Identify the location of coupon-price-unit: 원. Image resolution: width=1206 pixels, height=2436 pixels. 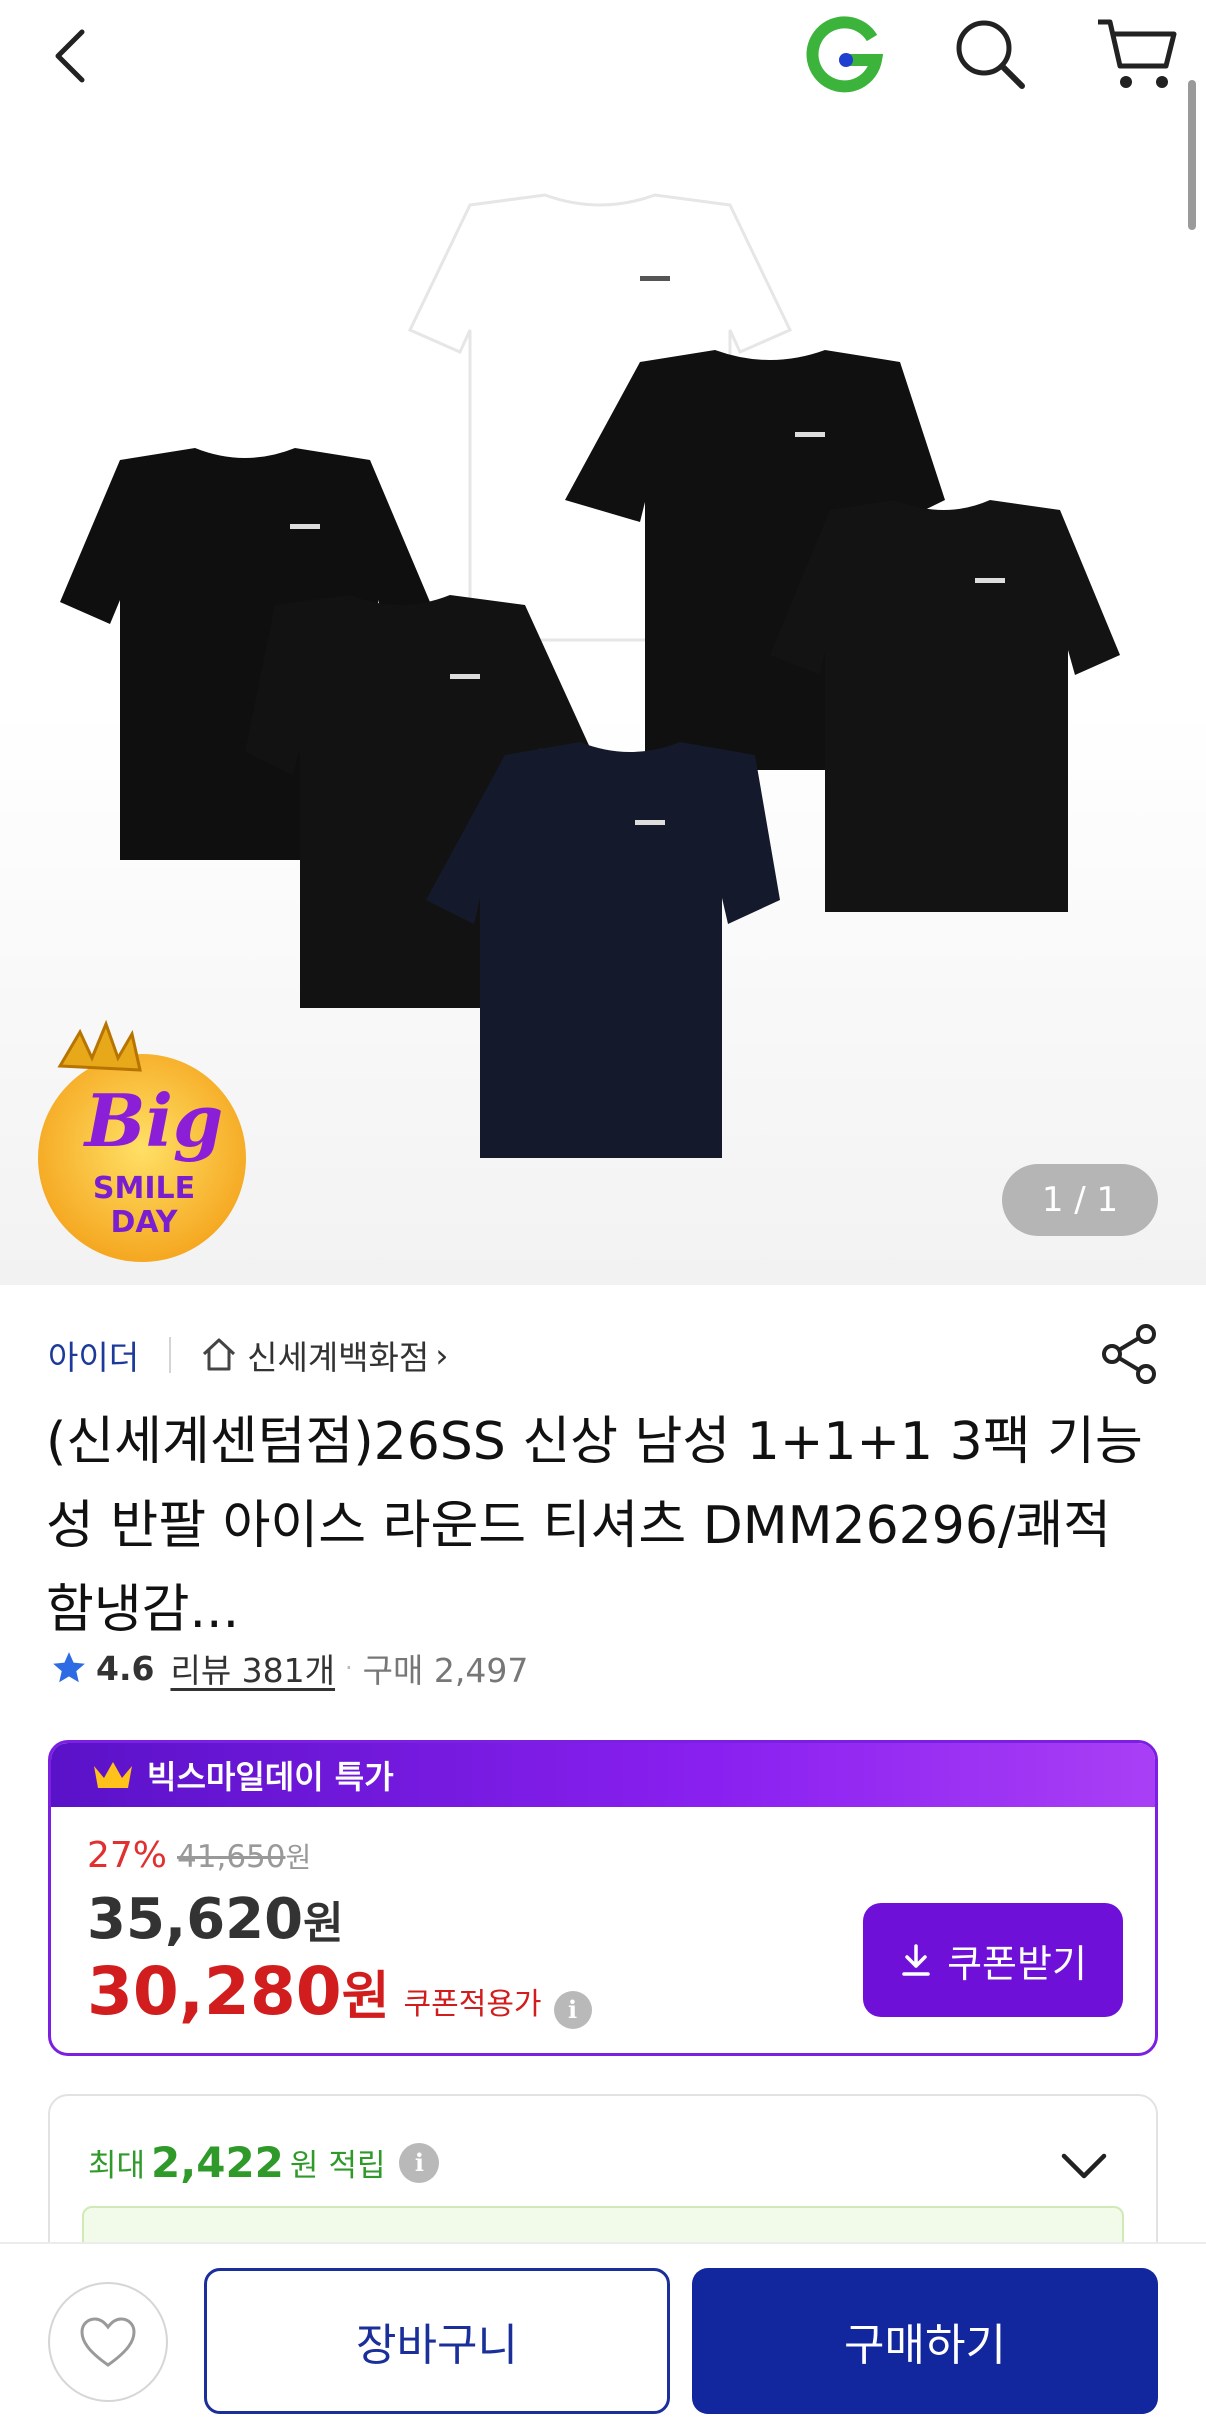
(365, 1997).